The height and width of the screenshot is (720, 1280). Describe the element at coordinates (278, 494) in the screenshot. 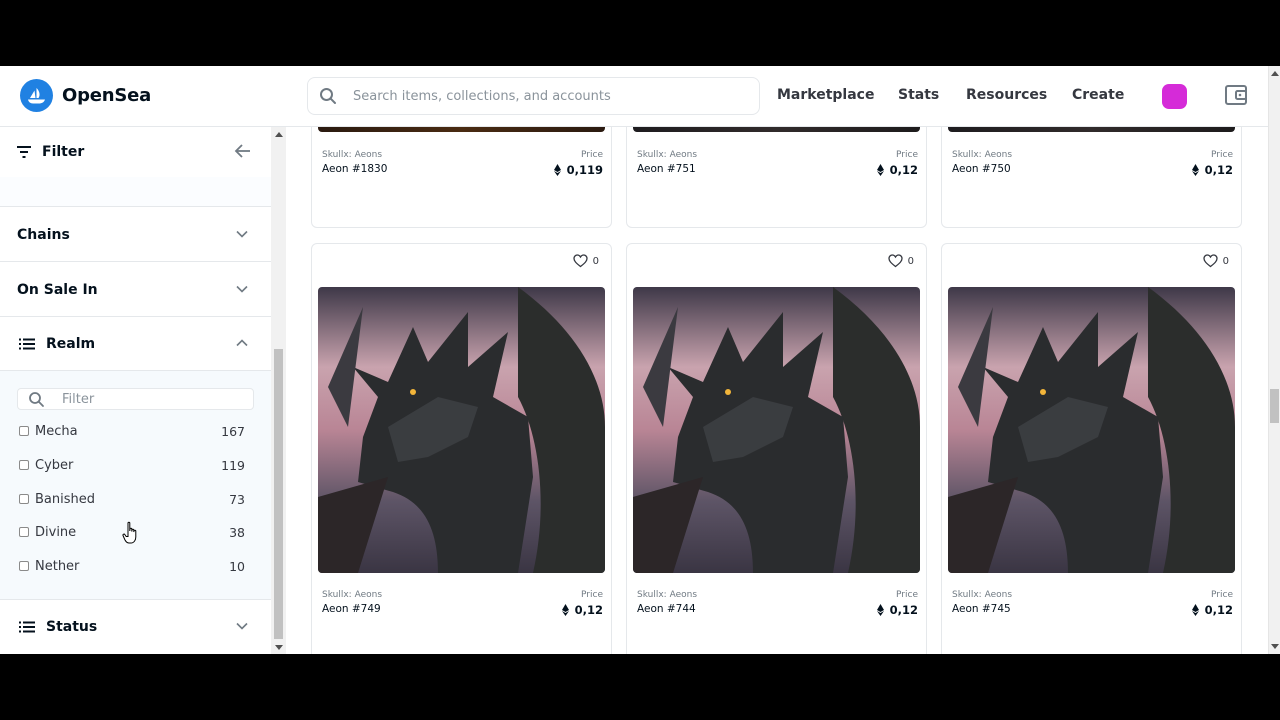

I see `sidebar-scroll-thumb` at that location.